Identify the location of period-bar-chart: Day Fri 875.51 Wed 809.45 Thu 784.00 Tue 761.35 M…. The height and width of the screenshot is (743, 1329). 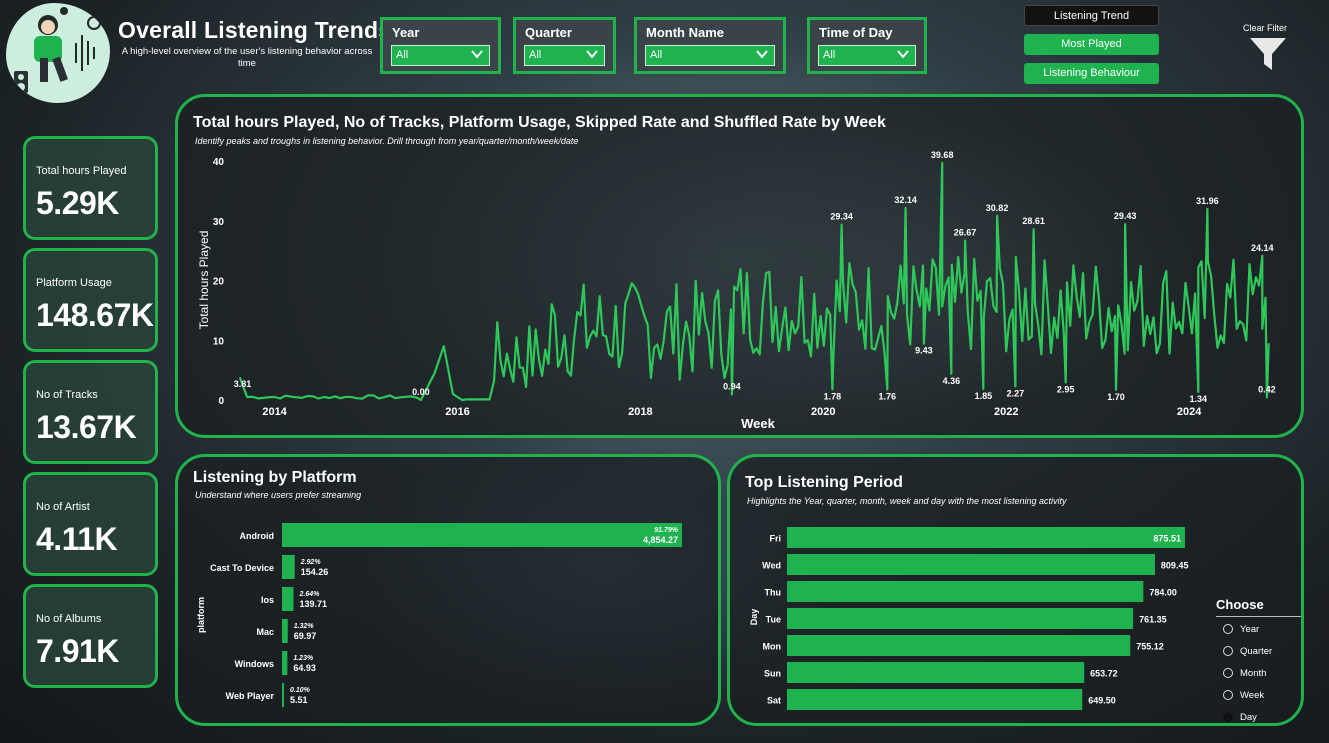
(967, 590).